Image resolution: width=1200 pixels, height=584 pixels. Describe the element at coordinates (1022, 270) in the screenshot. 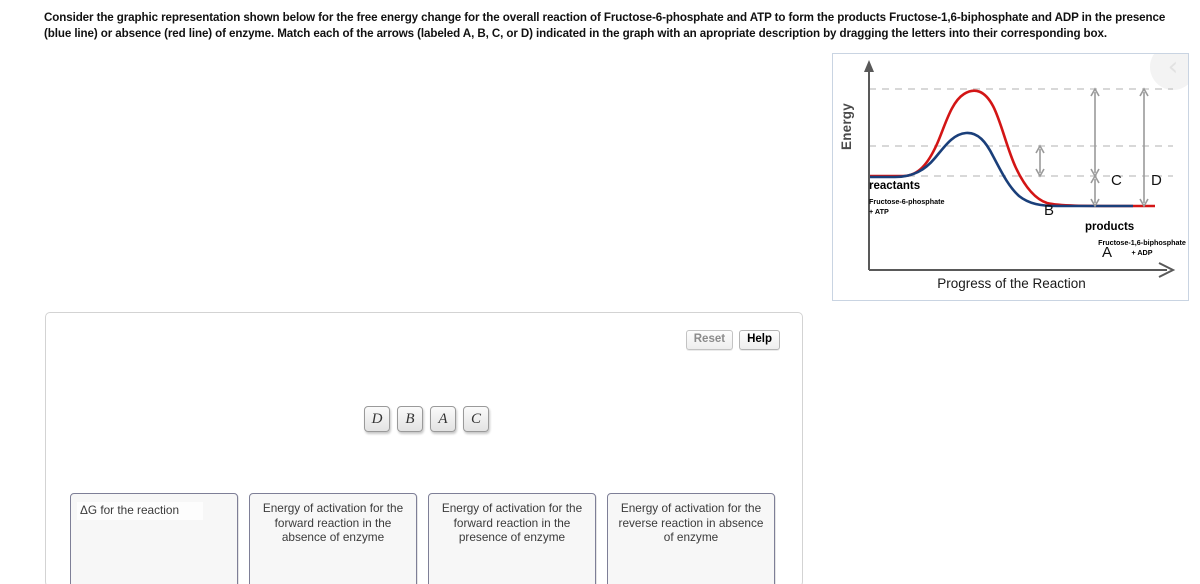

I see `x-axis` at that location.